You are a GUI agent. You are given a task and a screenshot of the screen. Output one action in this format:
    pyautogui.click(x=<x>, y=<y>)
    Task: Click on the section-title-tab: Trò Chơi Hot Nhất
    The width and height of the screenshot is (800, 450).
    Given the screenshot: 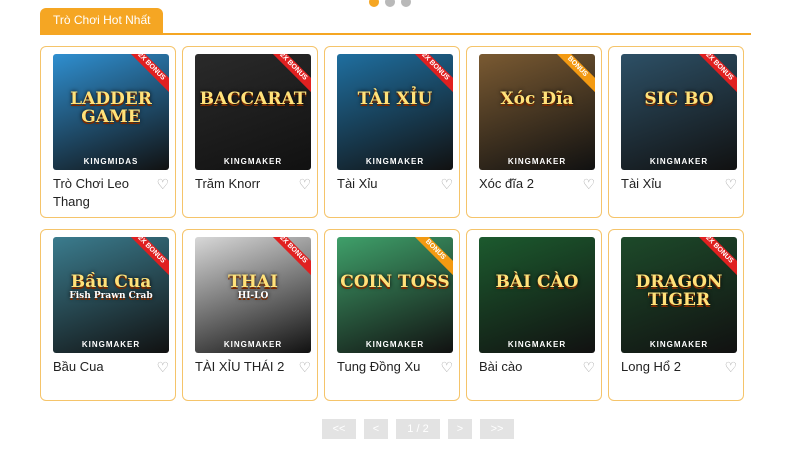 What is the action you would take?
    pyautogui.click(x=102, y=20)
    